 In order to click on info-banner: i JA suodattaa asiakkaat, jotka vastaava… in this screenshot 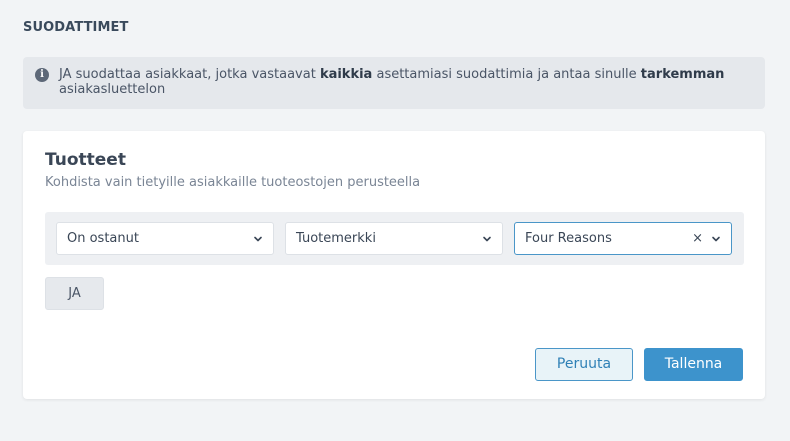, I will do `click(394, 83)`.